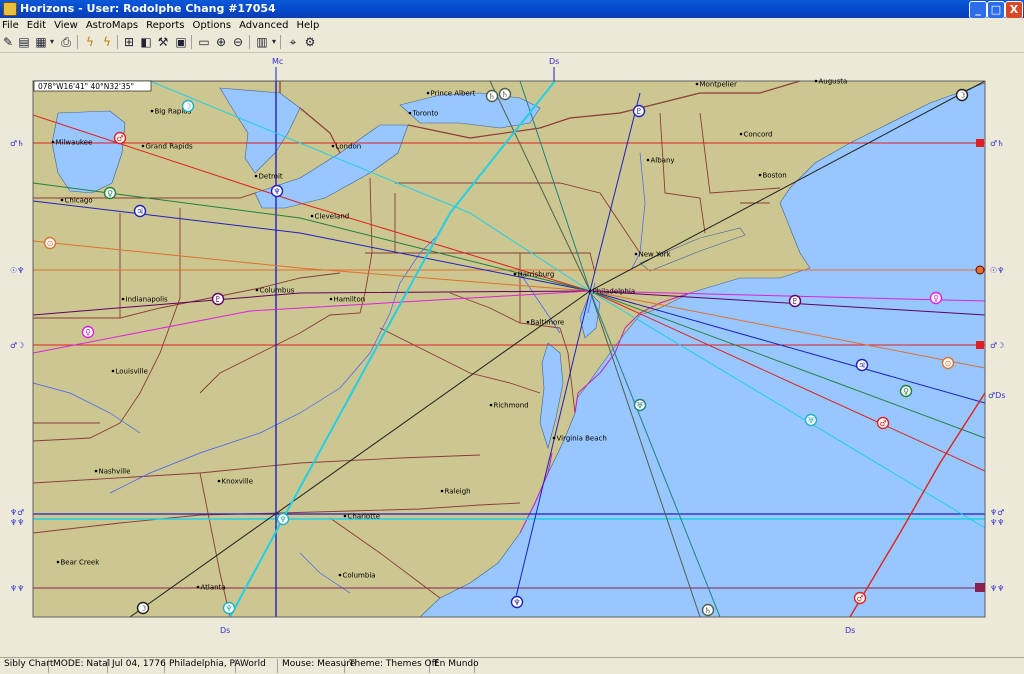  Describe the element at coordinates (137, 666) in the screenshot. I see `status-date: Jul 04, 1776` at that location.